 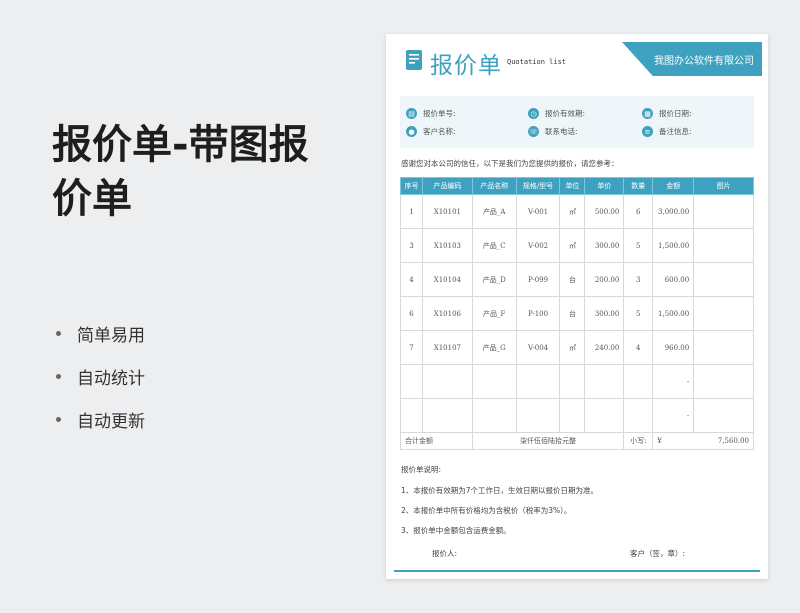 What do you see at coordinates (92, 199) in the screenshot?
I see `promo-title-line2: 价单` at bounding box center [92, 199].